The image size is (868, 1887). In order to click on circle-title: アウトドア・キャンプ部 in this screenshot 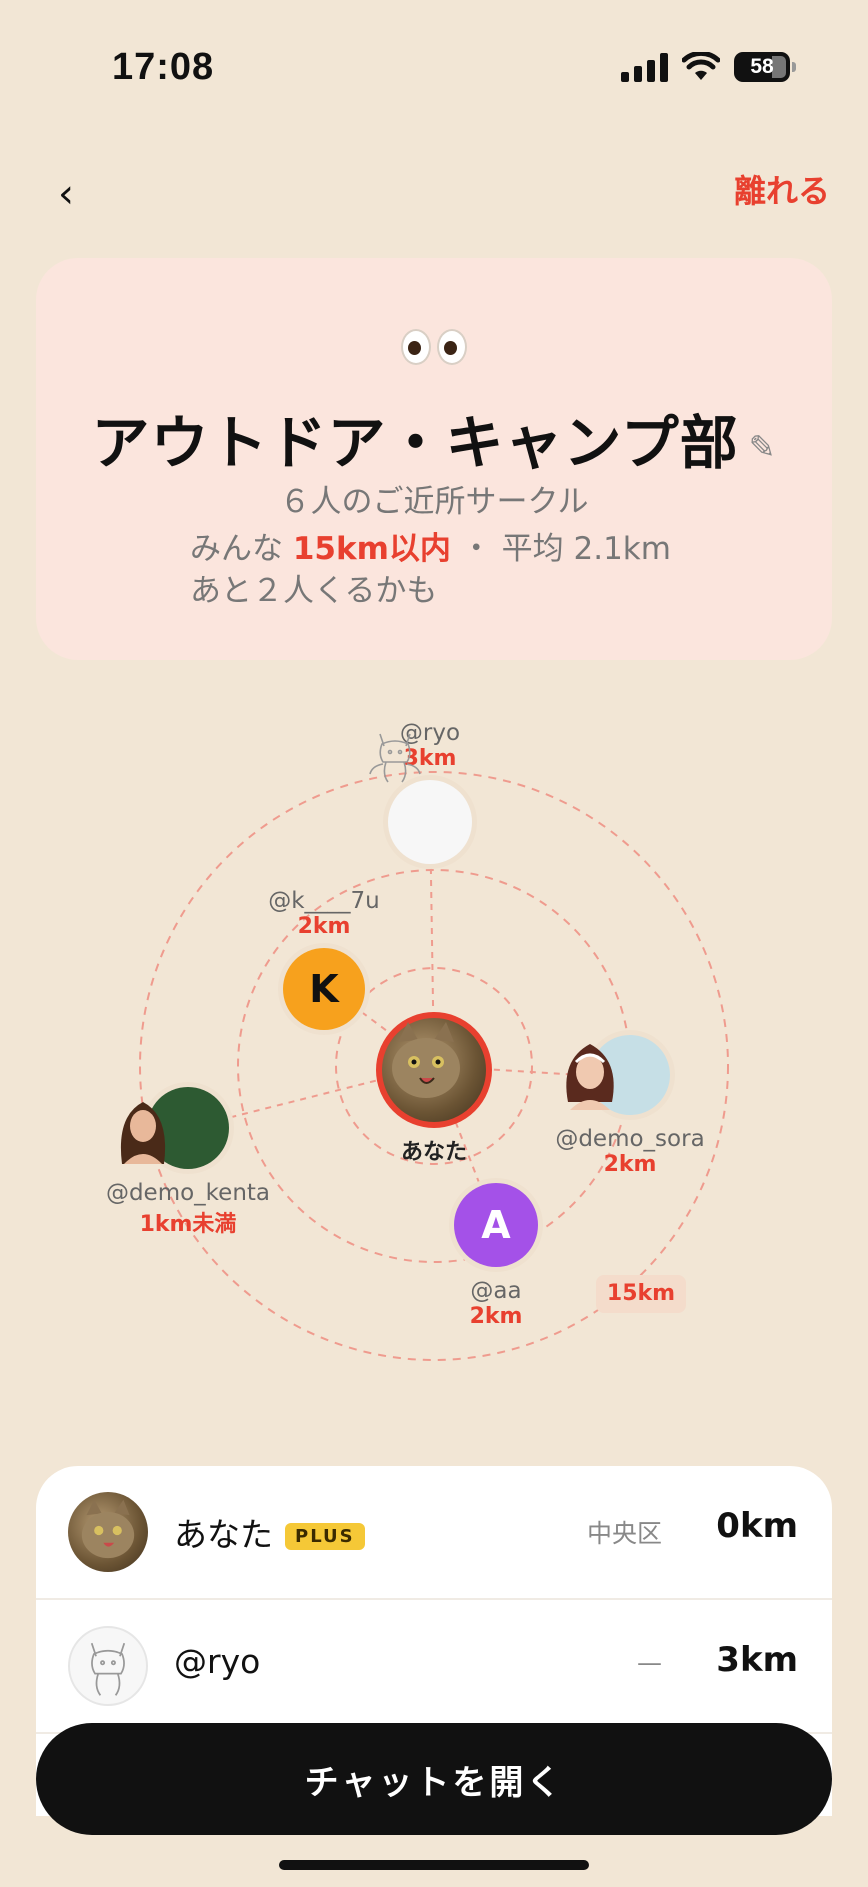, I will do `click(415, 443)`.